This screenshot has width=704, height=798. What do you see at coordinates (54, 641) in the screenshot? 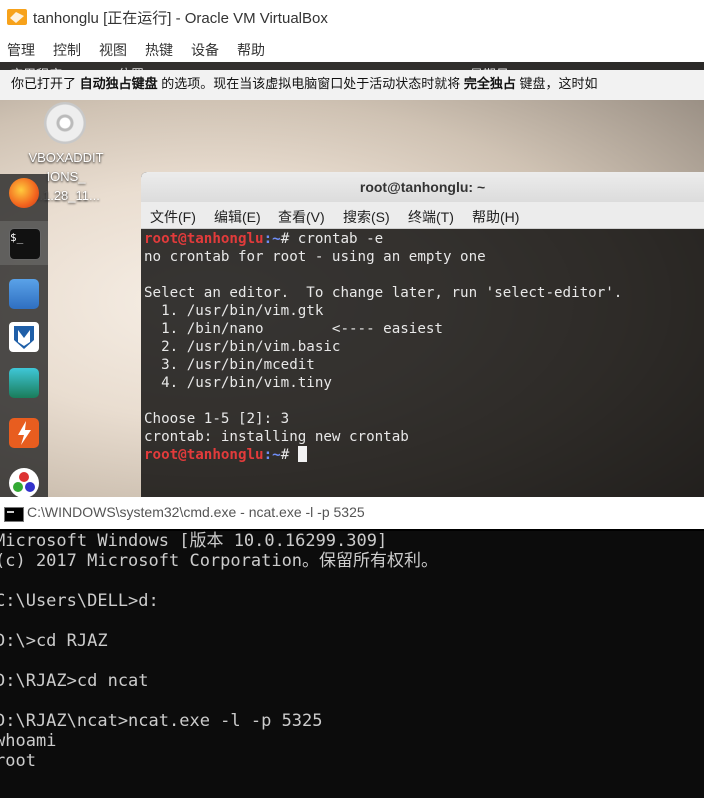
I see `cmd-line: D:\>cd RJAZ` at bounding box center [54, 641].